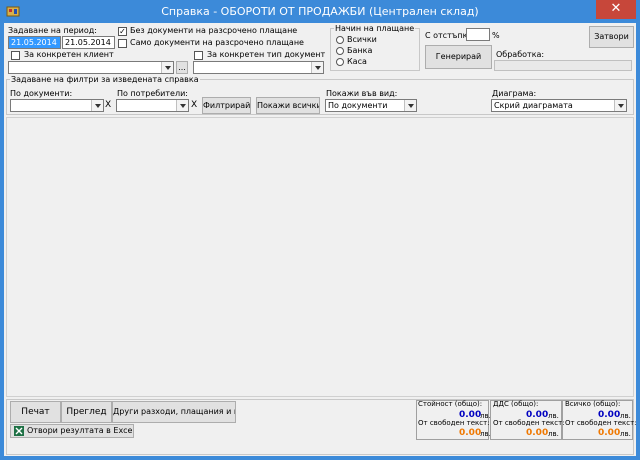  I want to click on close-button: Затвори, so click(611, 37).